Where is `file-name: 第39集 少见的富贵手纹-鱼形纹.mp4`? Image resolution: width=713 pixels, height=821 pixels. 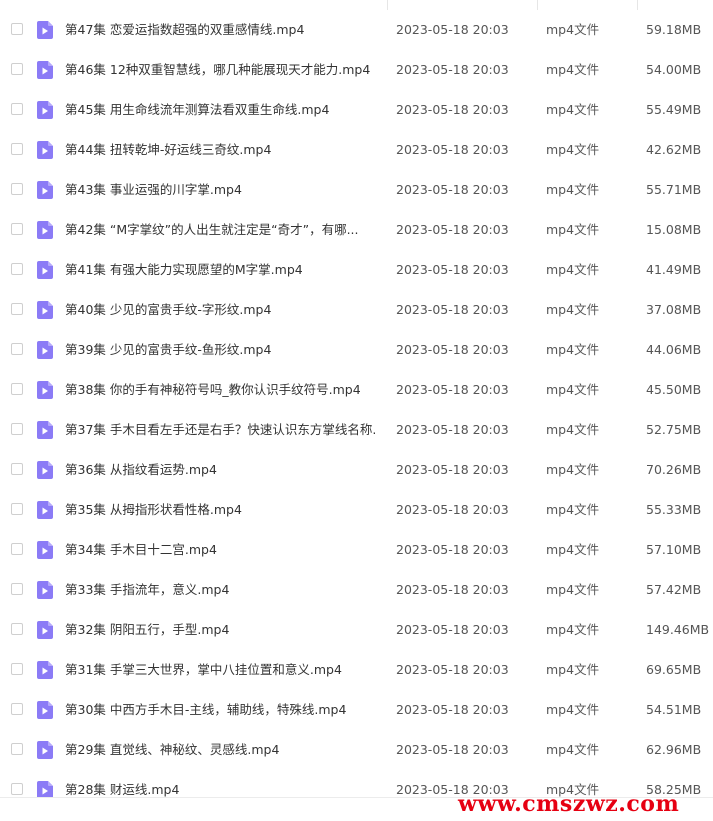 file-name: 第39集 少见的富贵手纹-鱼形纹.mp4 is located at coordinates (168, 349).